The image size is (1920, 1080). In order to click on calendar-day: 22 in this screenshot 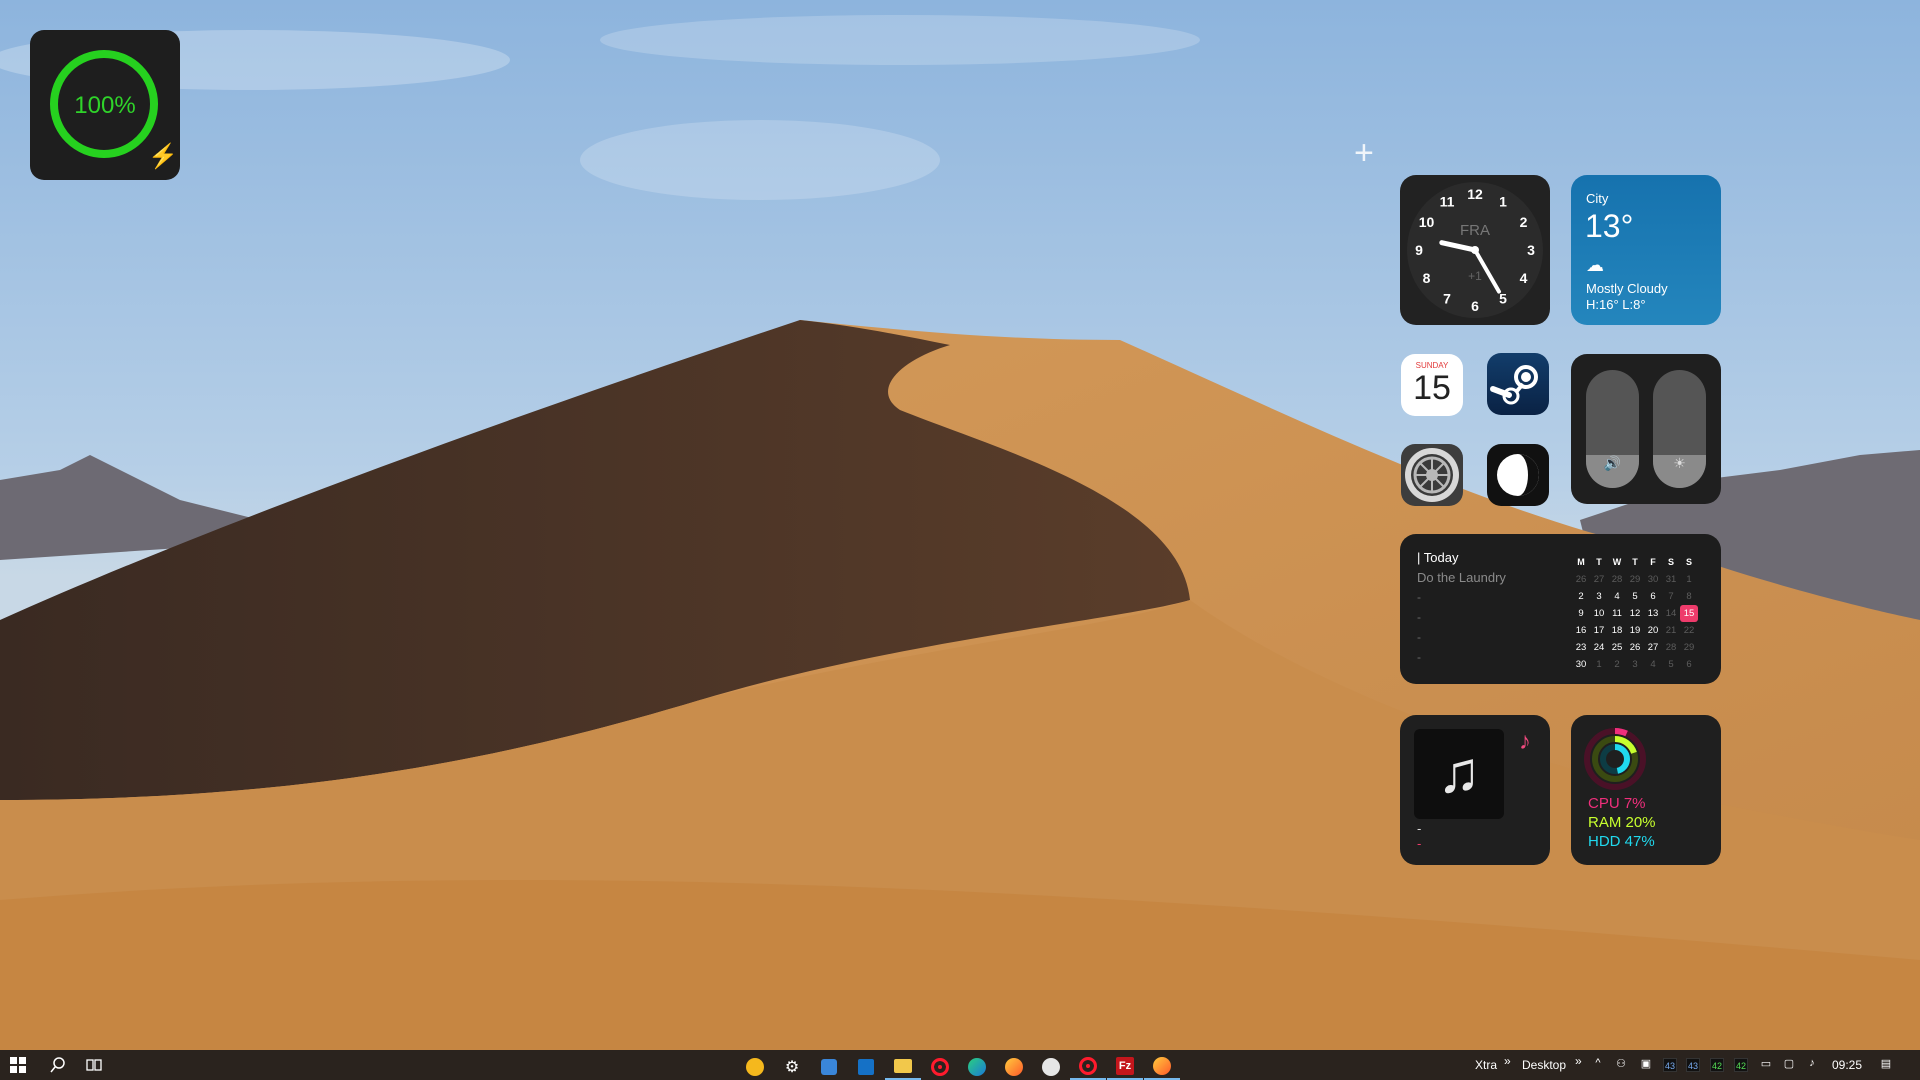, I will do `click(1689, 630)`.